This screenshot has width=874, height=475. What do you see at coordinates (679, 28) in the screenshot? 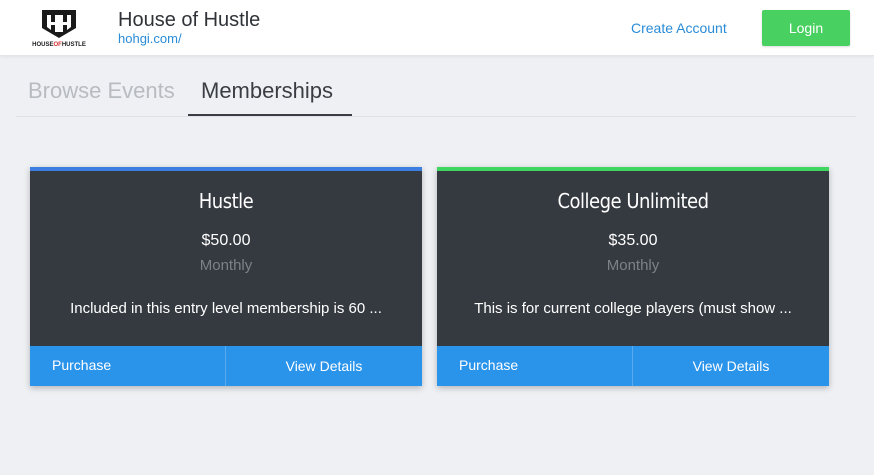
I see `create-account-link: Create Account` at bounding box center [679, 28].